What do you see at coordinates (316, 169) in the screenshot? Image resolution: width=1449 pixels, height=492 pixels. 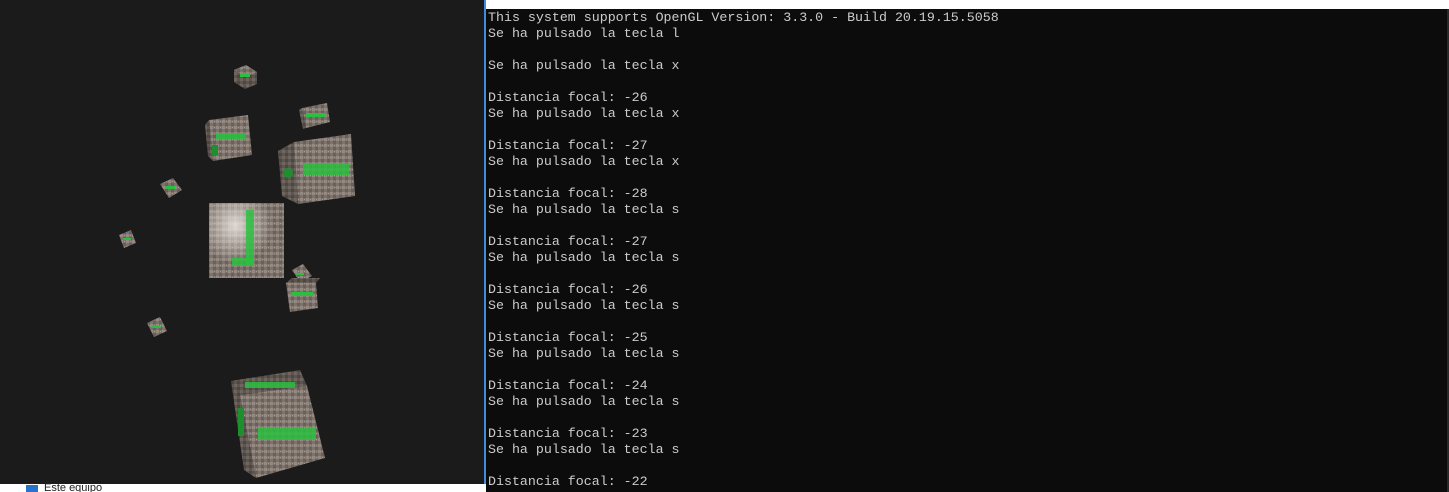 I see `cube-large-right` at bounding box center [316, 169].